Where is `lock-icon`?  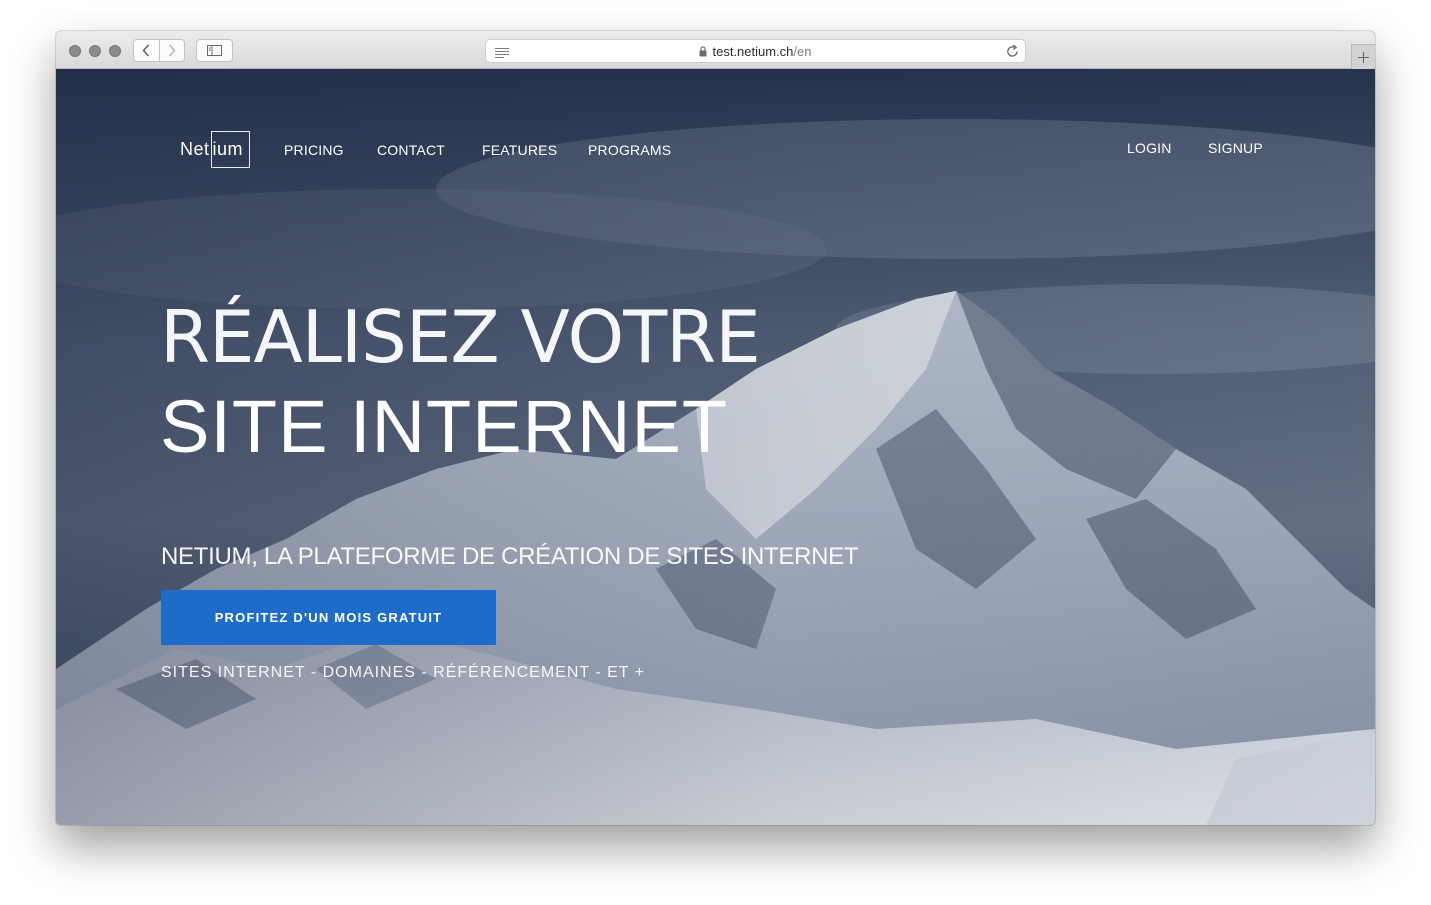
lock-icon is located at coordinates (703, 51).